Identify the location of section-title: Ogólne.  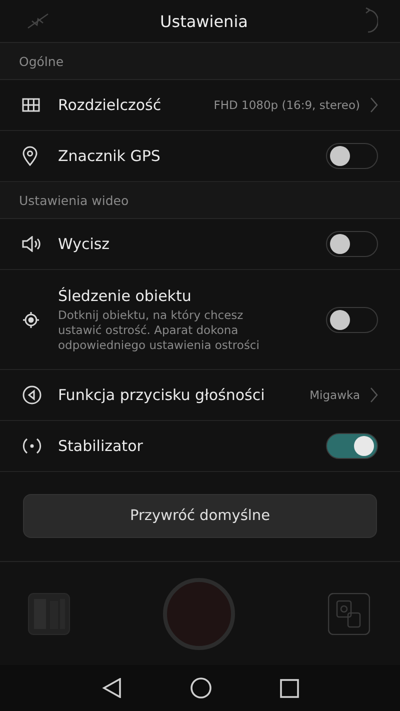
(41, 61).